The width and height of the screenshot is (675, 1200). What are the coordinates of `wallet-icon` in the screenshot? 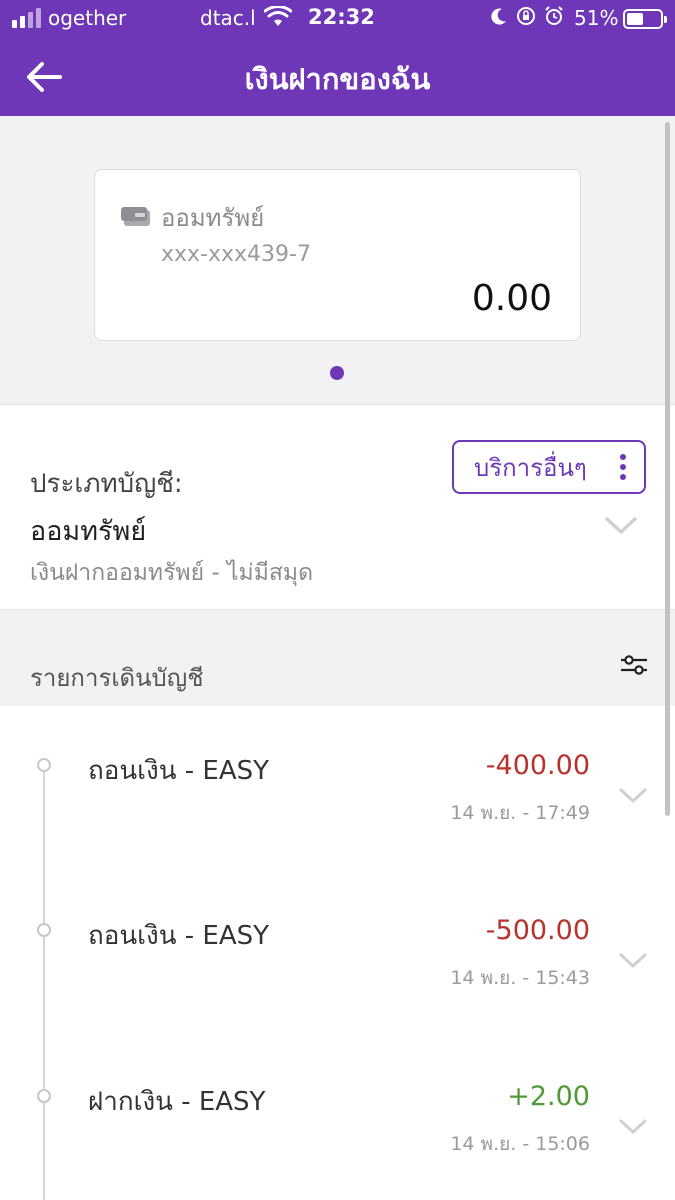 It's located at (135, 216).